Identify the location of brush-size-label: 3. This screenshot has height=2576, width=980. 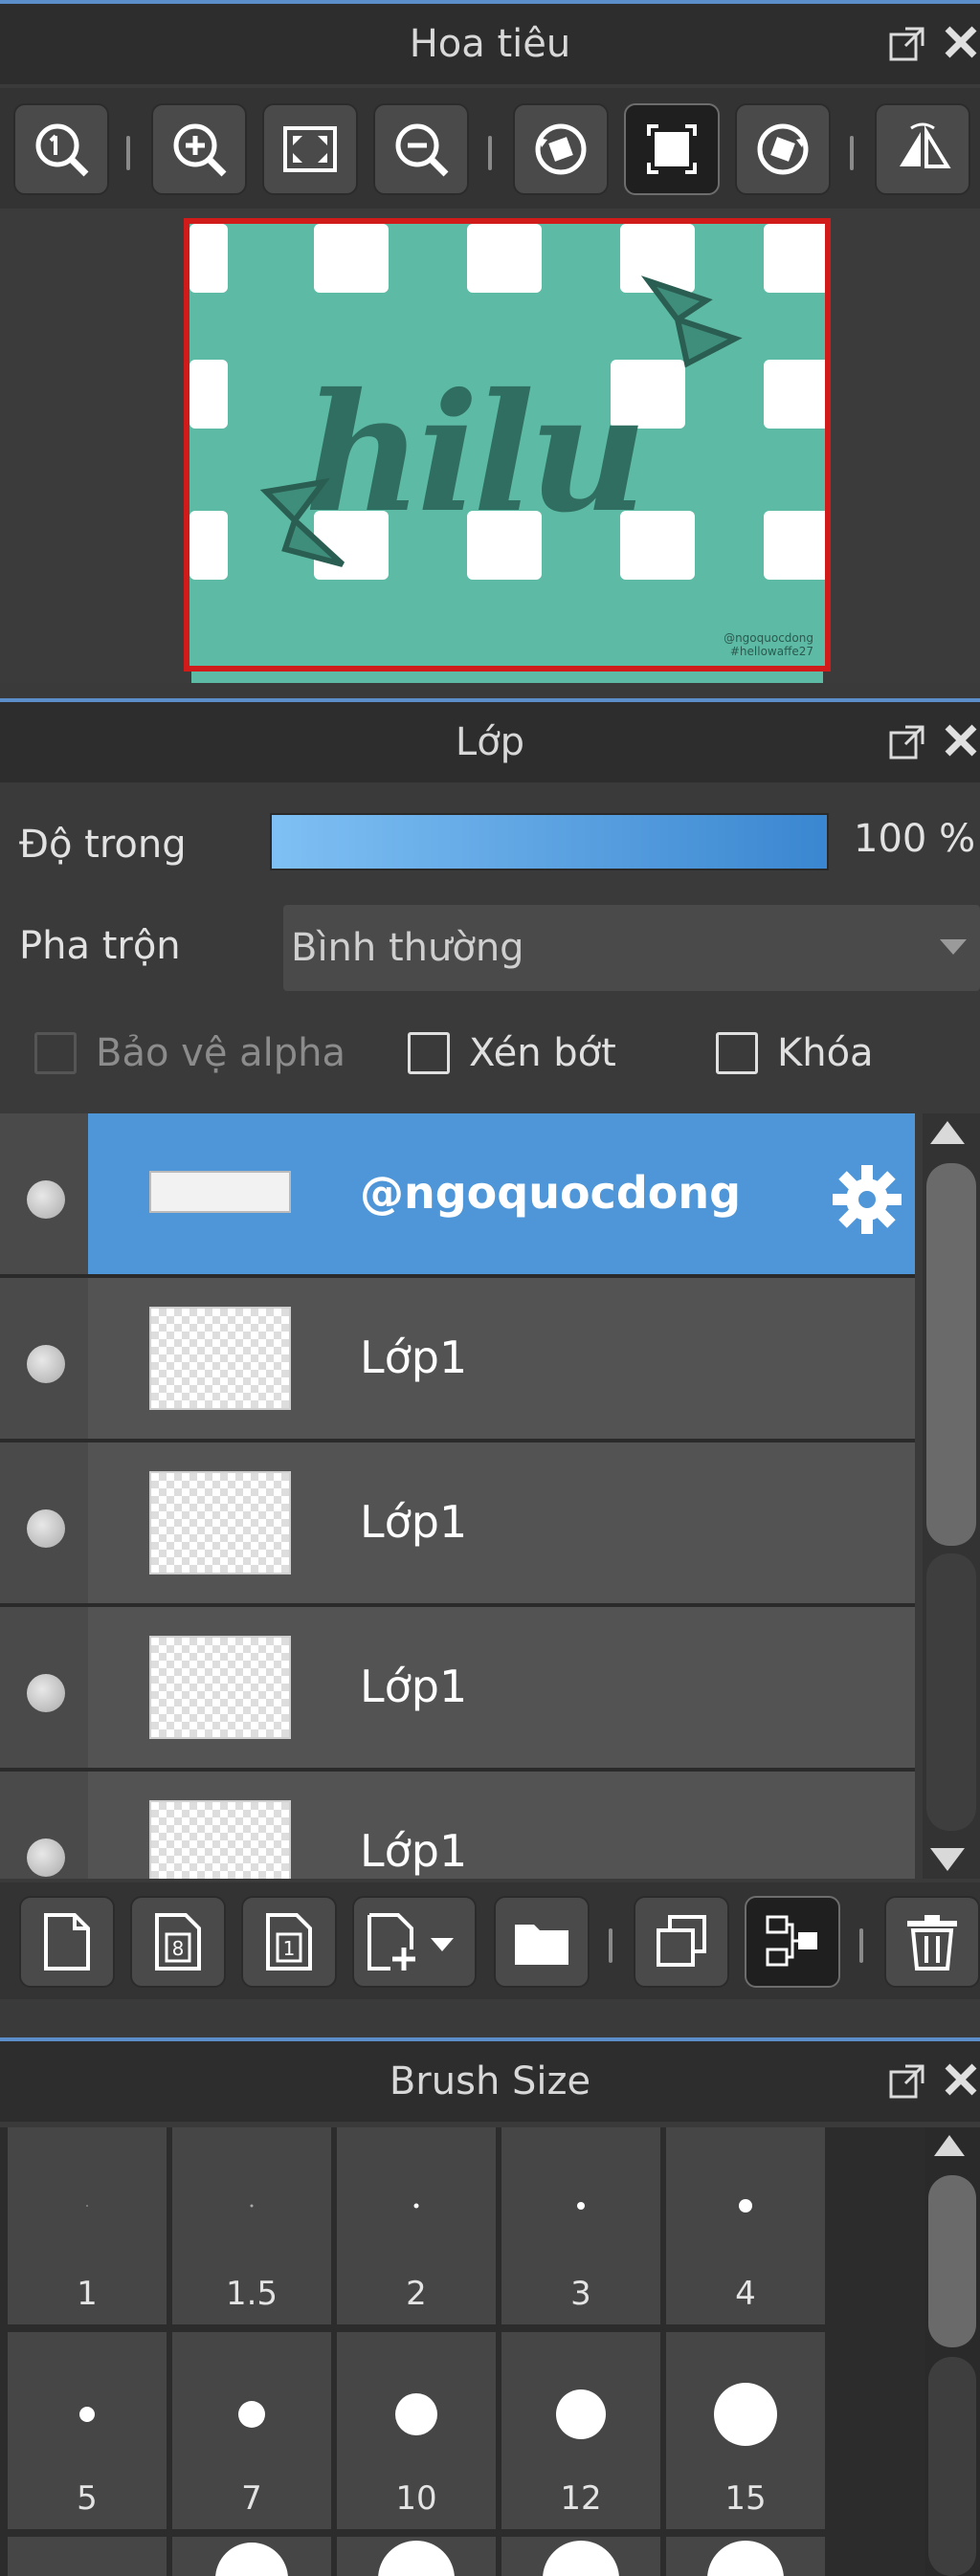
(580, 2294).